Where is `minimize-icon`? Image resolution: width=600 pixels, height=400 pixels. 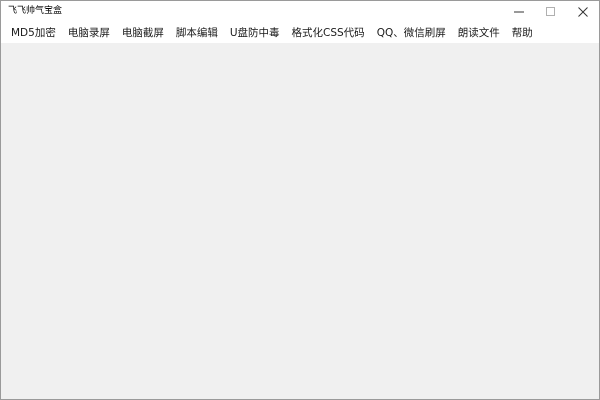 minimize-icon is located at coordinates (519, 12).